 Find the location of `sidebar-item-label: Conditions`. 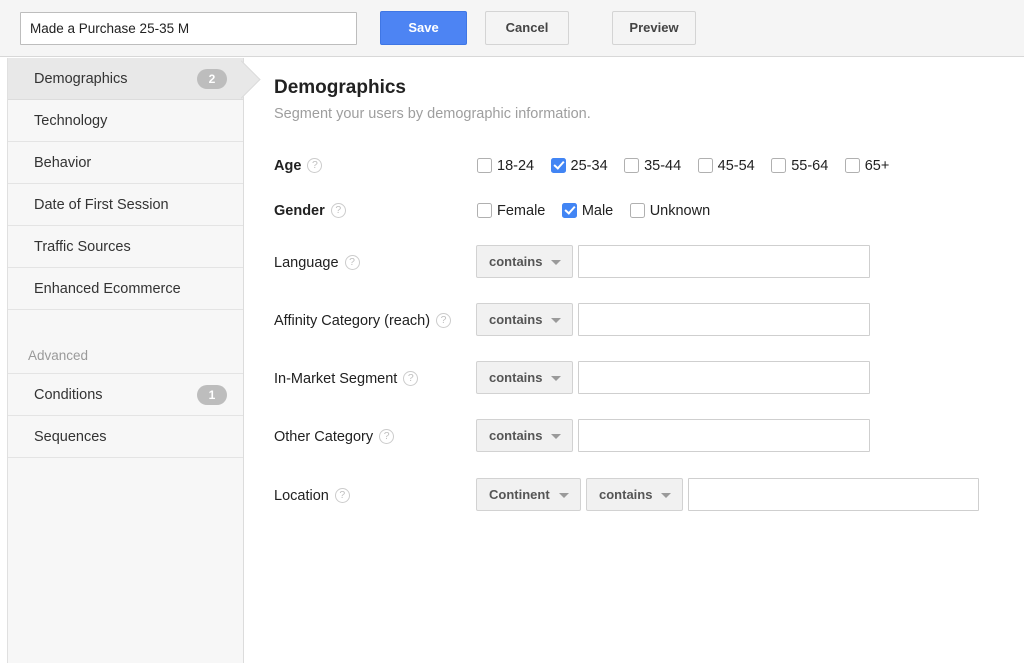

sidebar-item-label: Conditions is located at coordinates (68, 395).